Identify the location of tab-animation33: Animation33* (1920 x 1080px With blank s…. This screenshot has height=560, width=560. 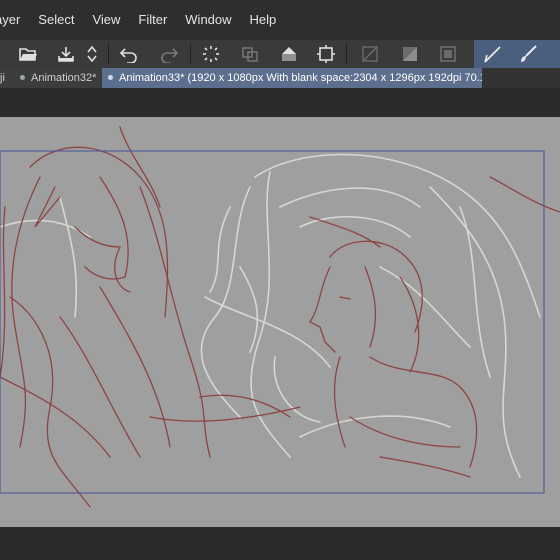
(292, 78).